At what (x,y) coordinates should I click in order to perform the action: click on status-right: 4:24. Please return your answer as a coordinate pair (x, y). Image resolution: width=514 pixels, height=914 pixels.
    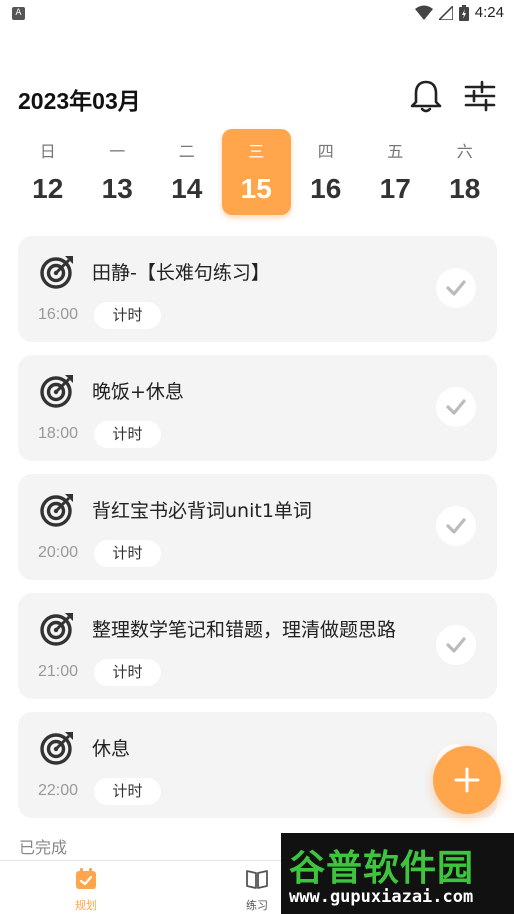
    Looking at the image, I should click on (459, 12).